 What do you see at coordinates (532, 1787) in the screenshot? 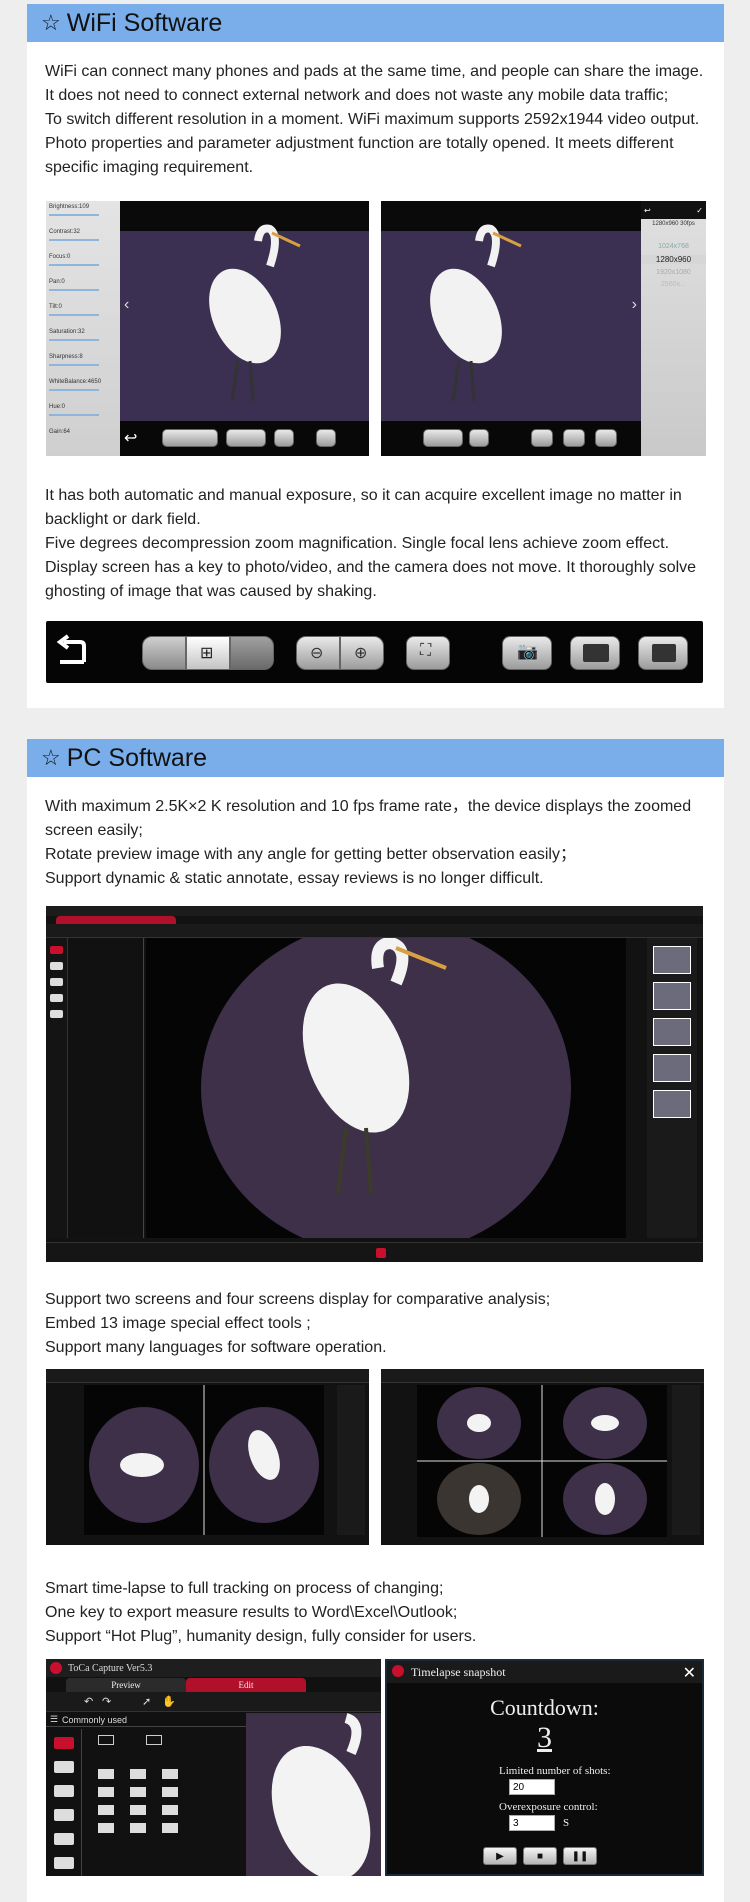
I see `limited-shots-input: 20` at bounding box center [532, 1787].